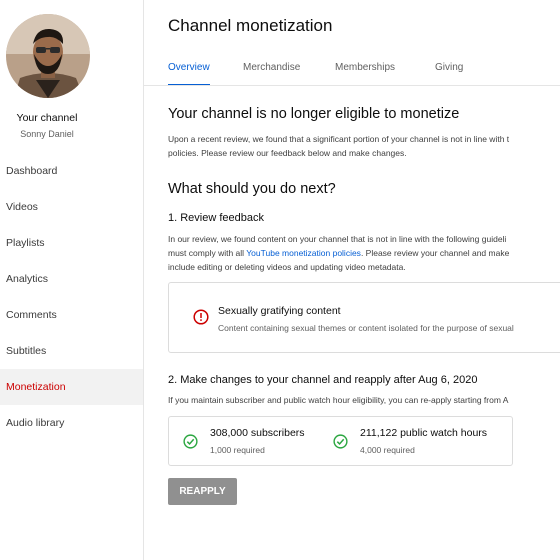  Describe the element at coordinates (201, 317) in the screenshot. I see `error-circle-icon` at that location.